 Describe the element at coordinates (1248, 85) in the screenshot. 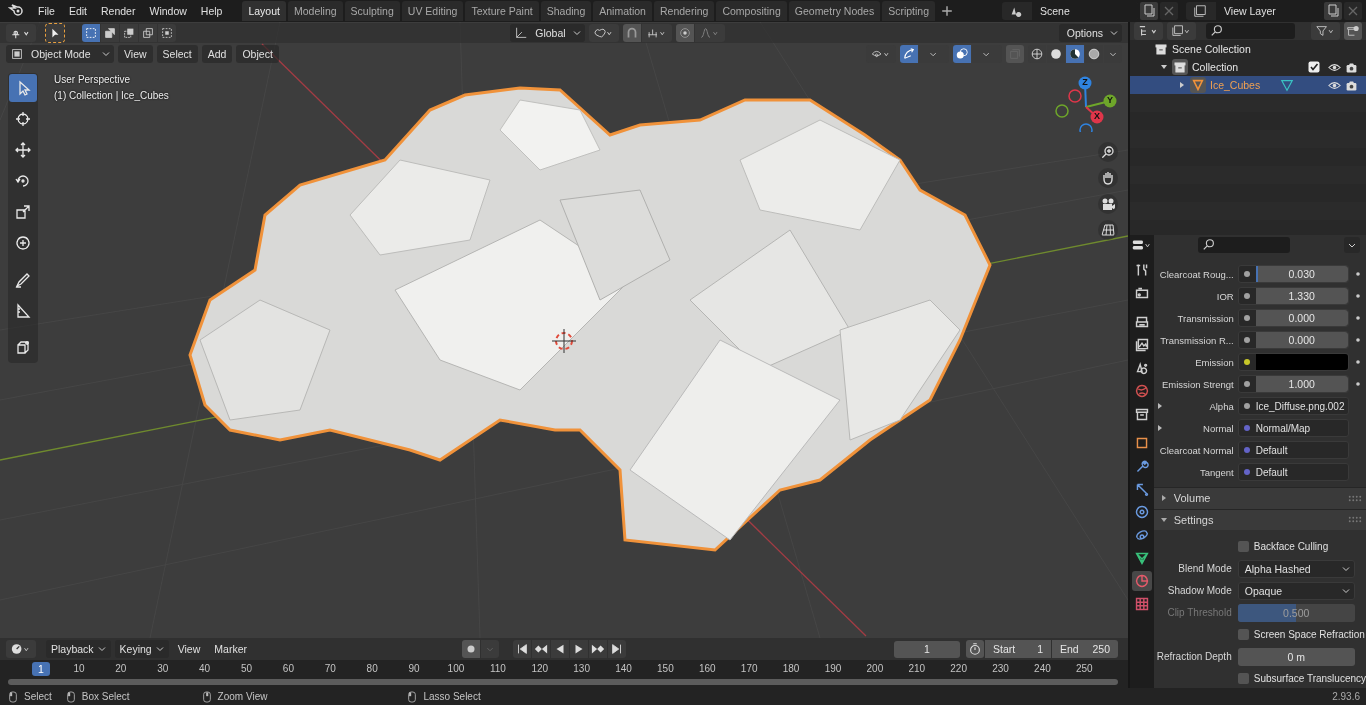

I see `outliner-row: Ice_Cubes` at that location.